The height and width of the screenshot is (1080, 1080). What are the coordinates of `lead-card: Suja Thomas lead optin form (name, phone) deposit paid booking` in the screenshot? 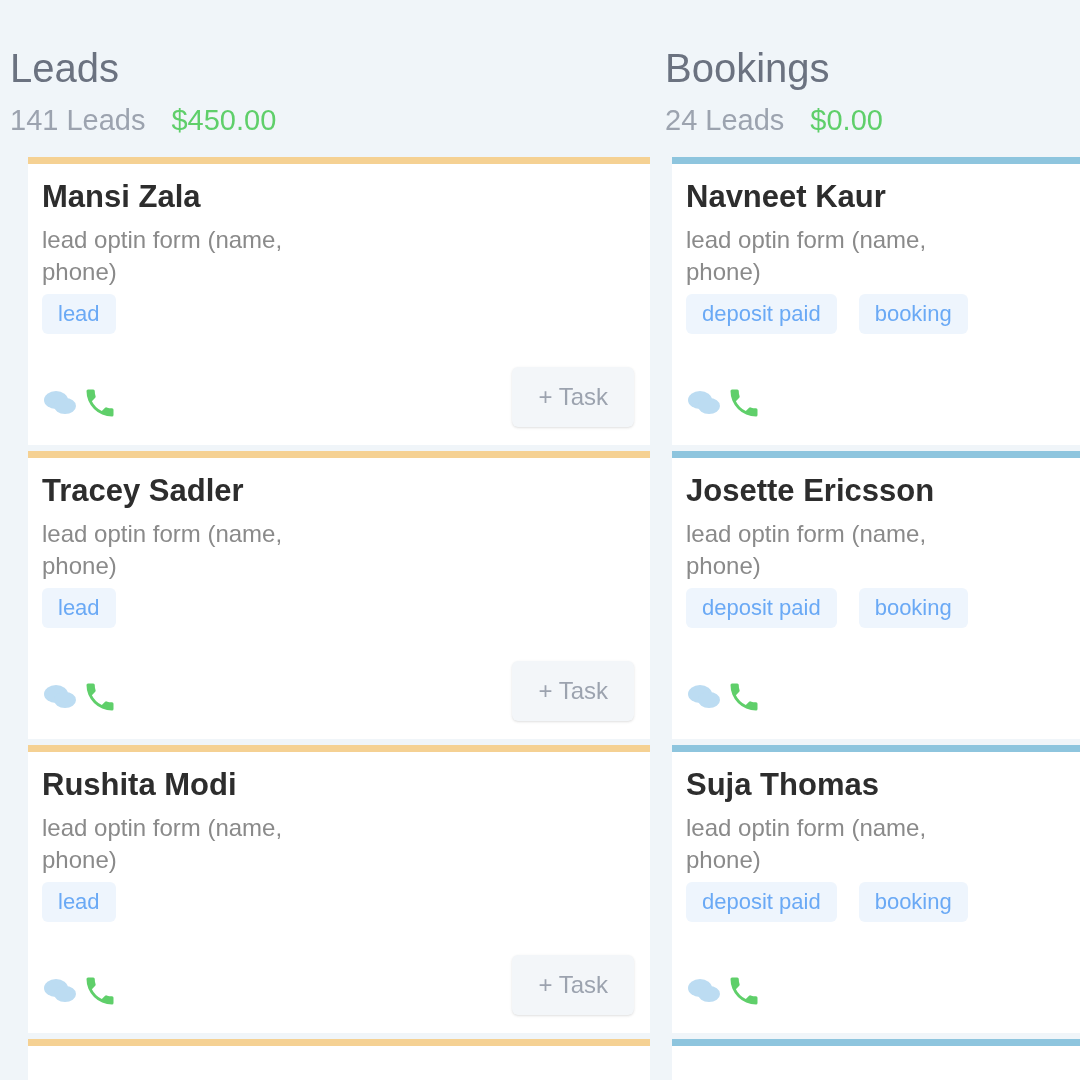 It's located at (876, 889).